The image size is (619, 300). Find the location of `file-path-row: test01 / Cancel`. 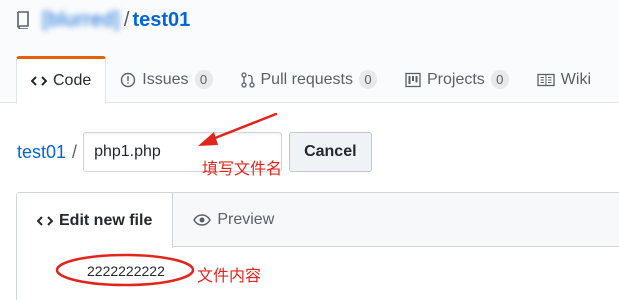

file-path-row: test01 / Cancel is located at coordinates (194, 152).